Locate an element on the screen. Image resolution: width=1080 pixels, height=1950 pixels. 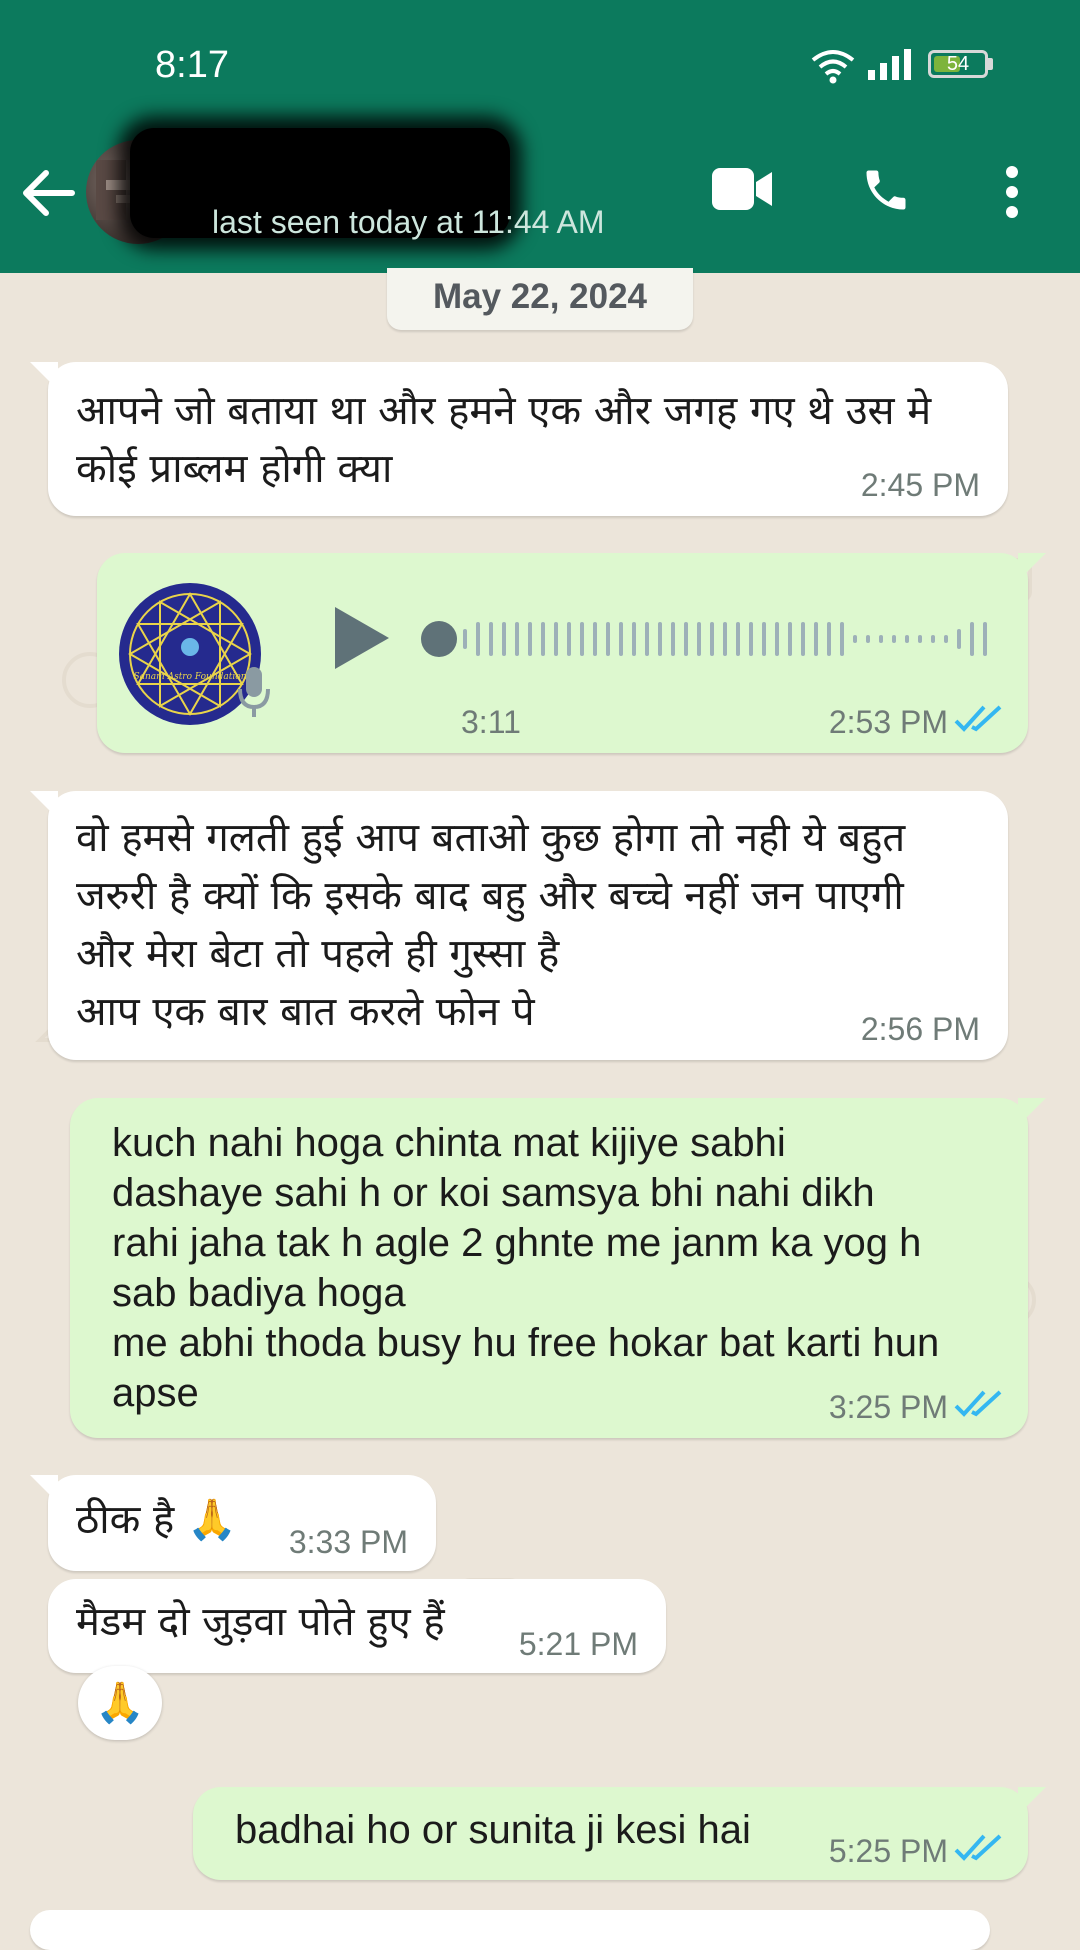
phone-icon is located at coordinates (886, 190).